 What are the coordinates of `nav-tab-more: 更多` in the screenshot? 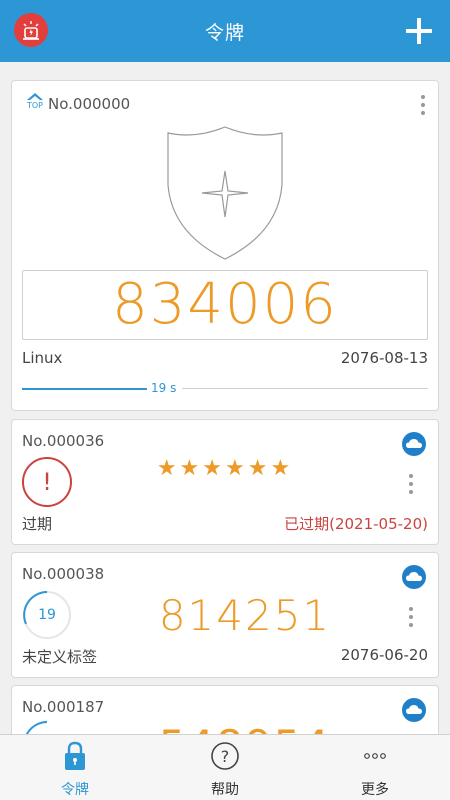 It's located at (375, 767).